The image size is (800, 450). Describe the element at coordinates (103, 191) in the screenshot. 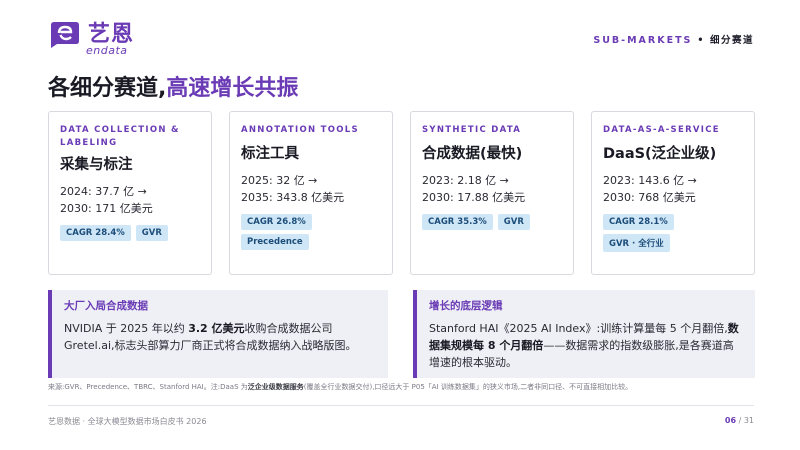

I see `card-stat-start: 2024: 37.7 亿 →` at that location.